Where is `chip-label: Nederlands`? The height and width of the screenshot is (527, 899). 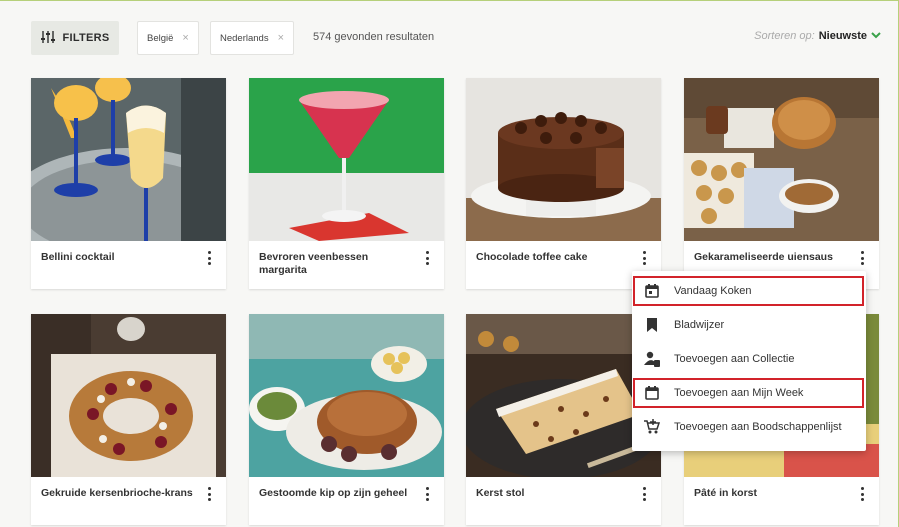
chip-label: Nederlands is located at coordinates (244, 38).